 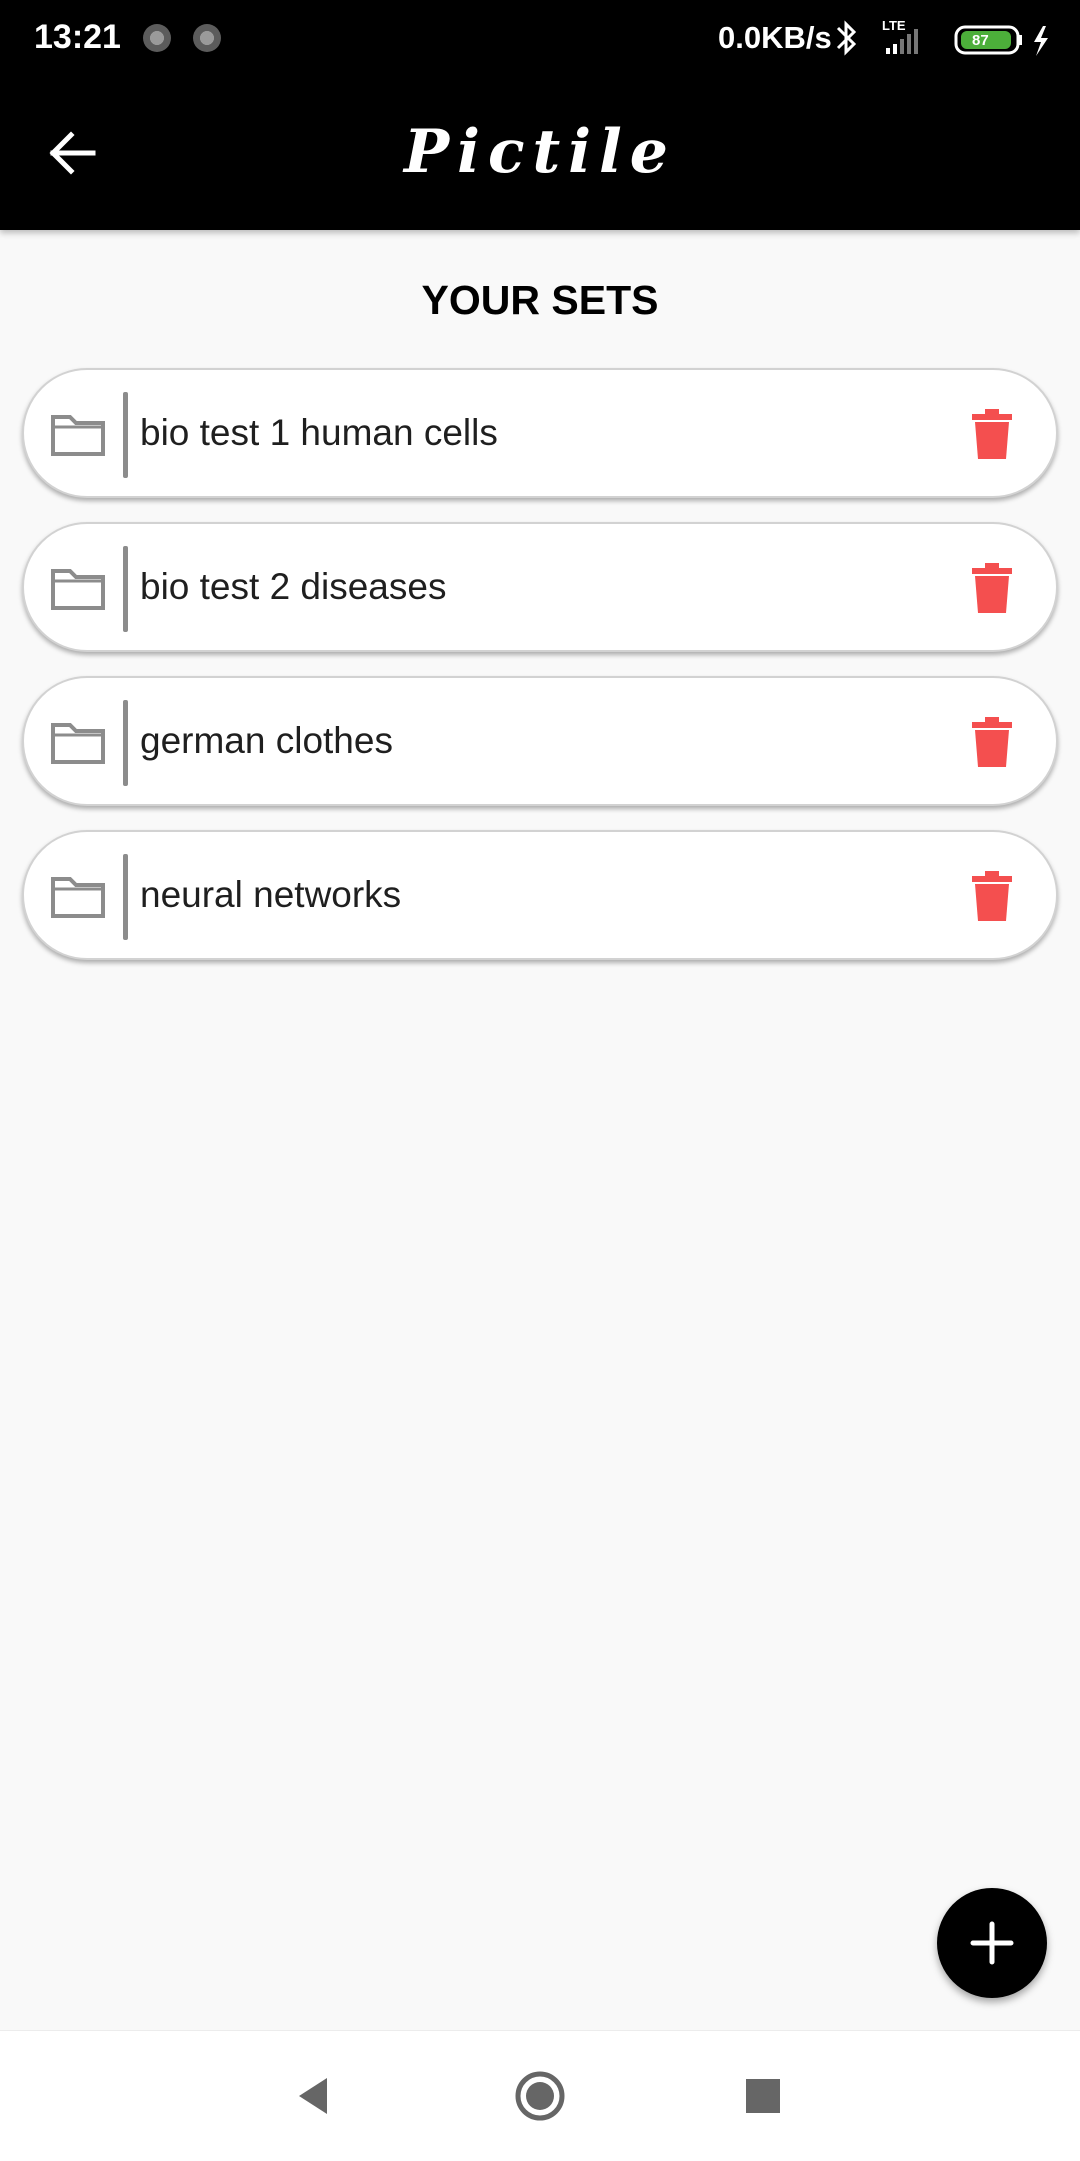 I want to click on charging-icon, so click(x=1041, y=41).